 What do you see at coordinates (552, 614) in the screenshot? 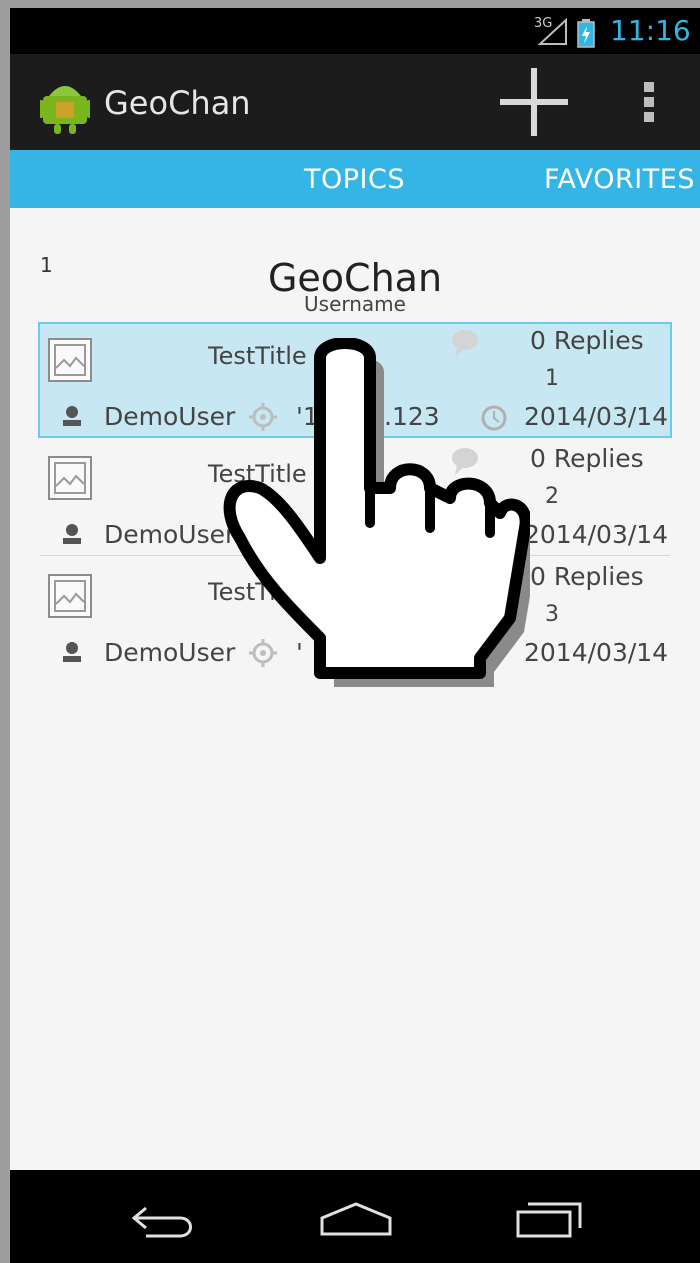
I see `topic-number: 3` at bounding box center [552, 614].